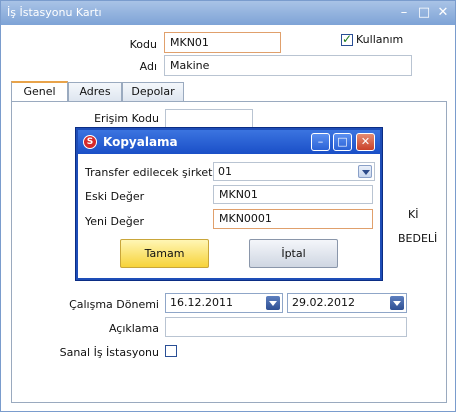 The height and width of the screenshot is (412, 456). Describe the element at coordinates (90, 142) in the screenshot. I see `app-logo-icon: S` at that location.